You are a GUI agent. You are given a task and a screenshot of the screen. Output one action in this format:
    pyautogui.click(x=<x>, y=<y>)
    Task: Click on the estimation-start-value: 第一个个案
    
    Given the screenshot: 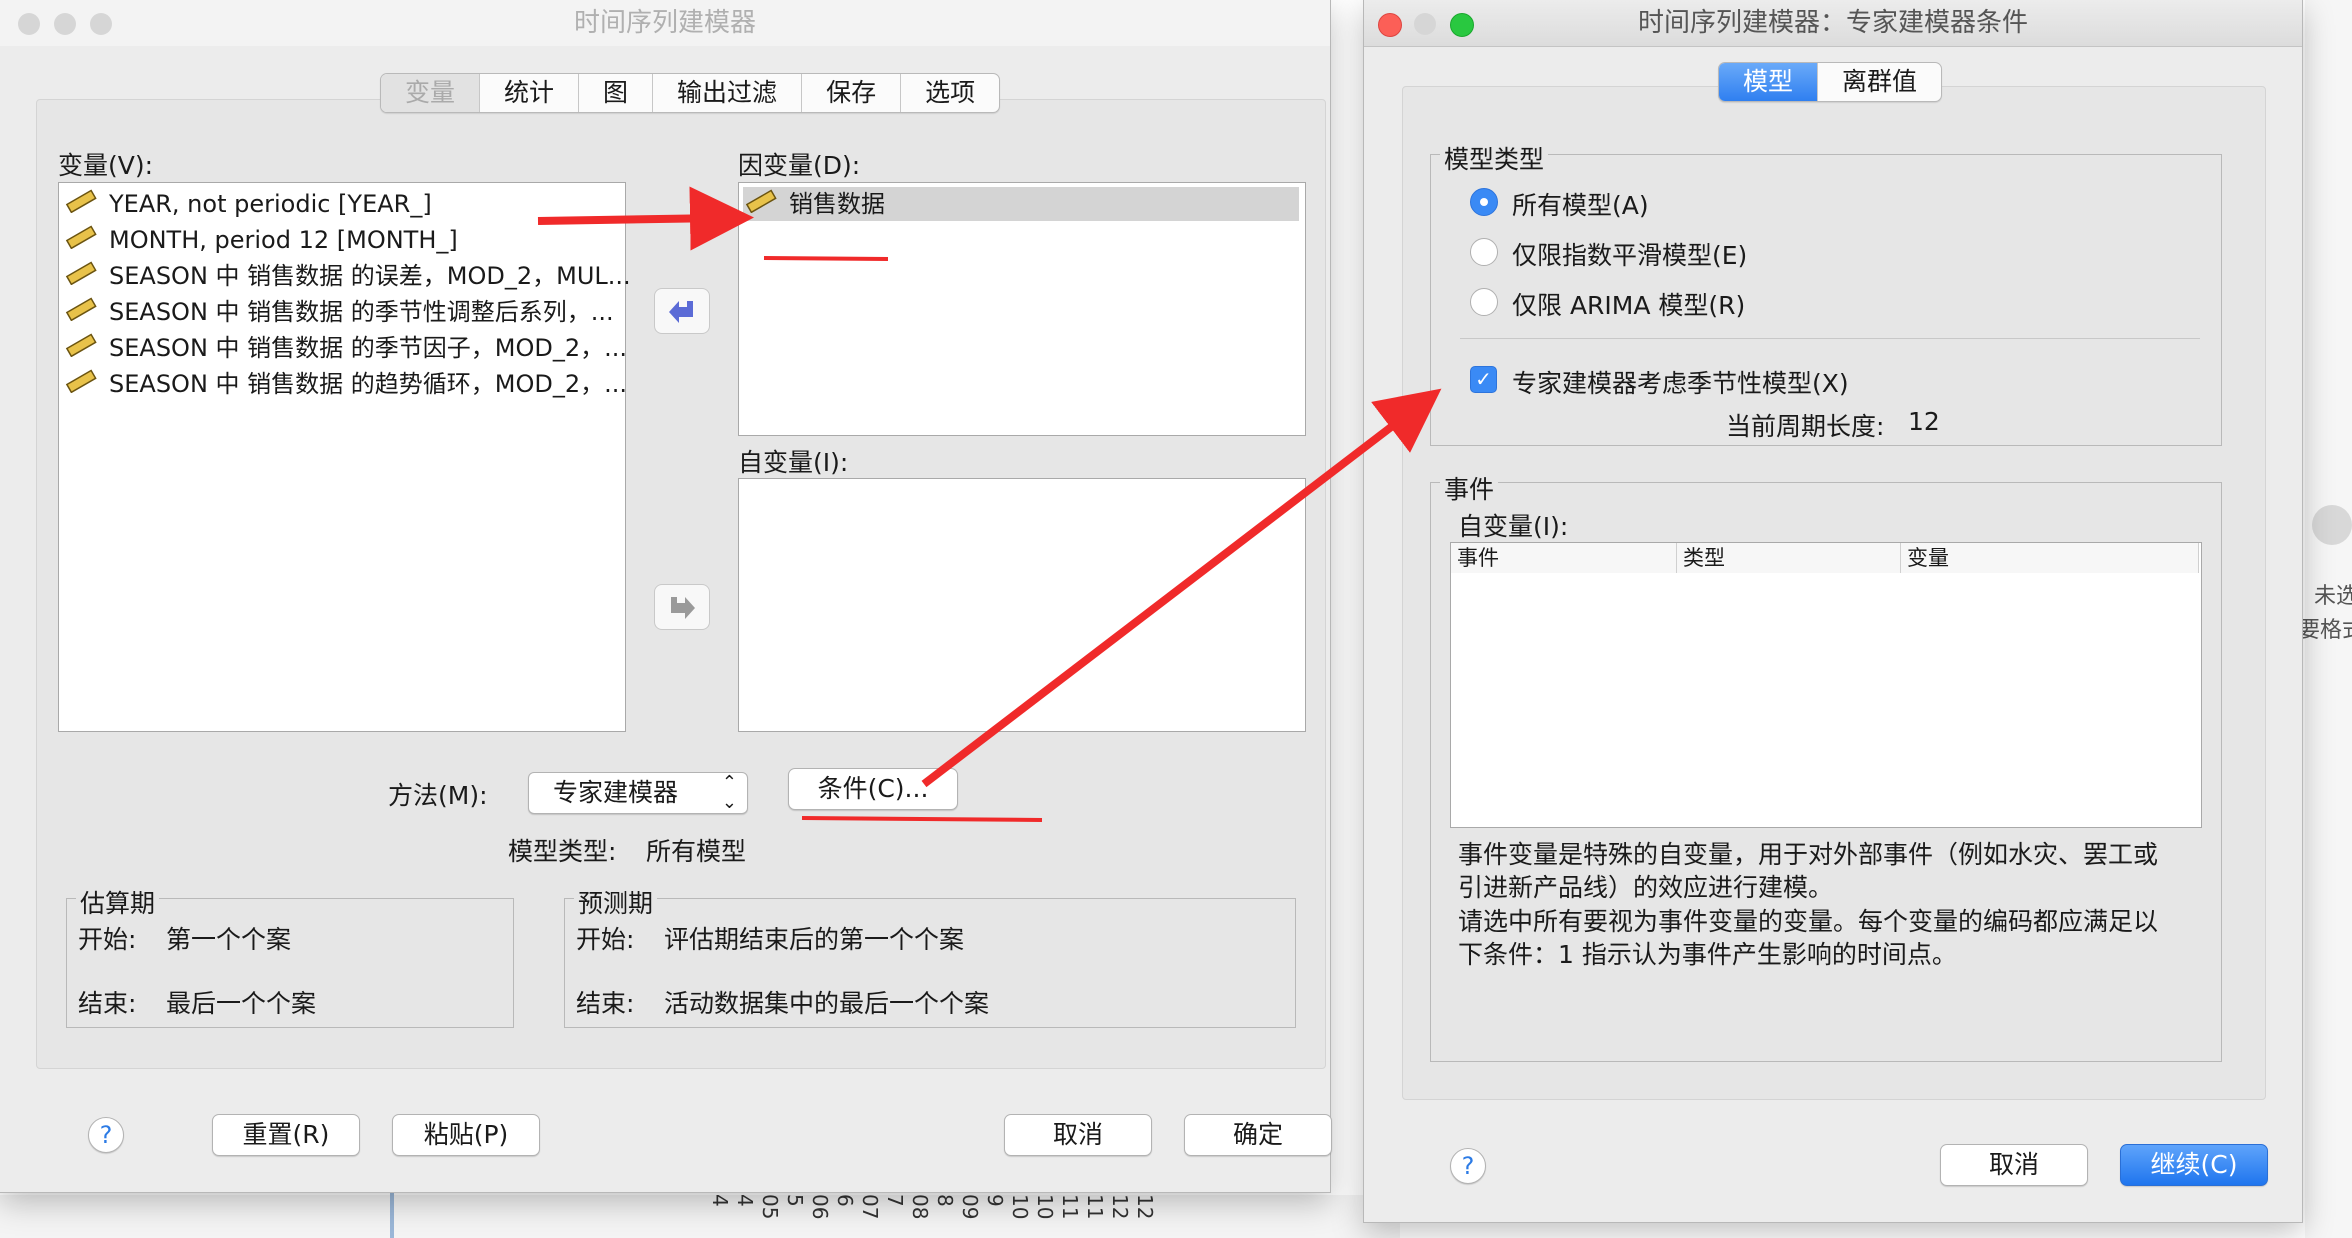 What is the action you would take?
    pyautogui.click(x=229, y=939)
    